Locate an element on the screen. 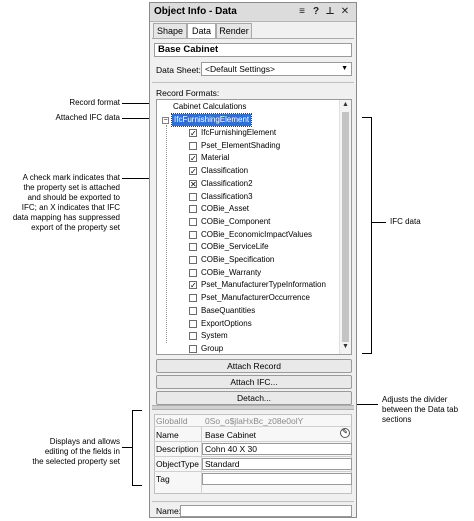 Image resolution: width=474 pixels, height=521 pixels. tab-render: Render is located at coordinates (234, 30).